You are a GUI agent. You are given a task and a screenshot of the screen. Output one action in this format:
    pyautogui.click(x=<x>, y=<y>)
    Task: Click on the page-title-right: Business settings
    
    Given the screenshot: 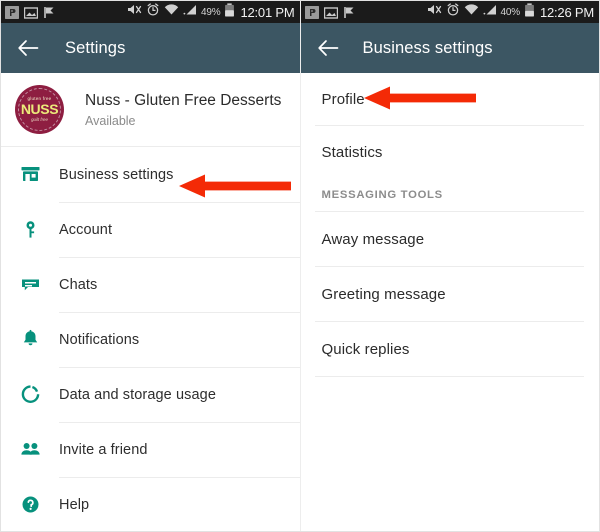 What is the action you would take?
    pyautogui.click(x=427, y=47)
    